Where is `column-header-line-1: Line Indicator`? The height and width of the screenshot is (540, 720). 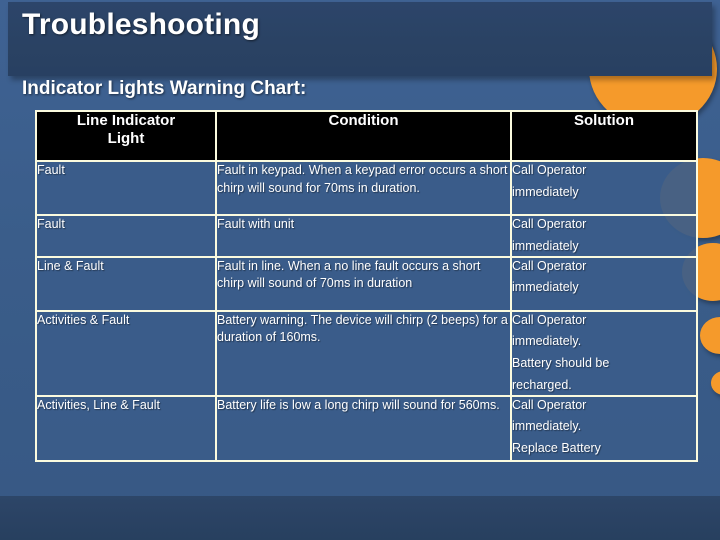 column-header-line-1: Line Indicator is located at coordinates (126, 120).